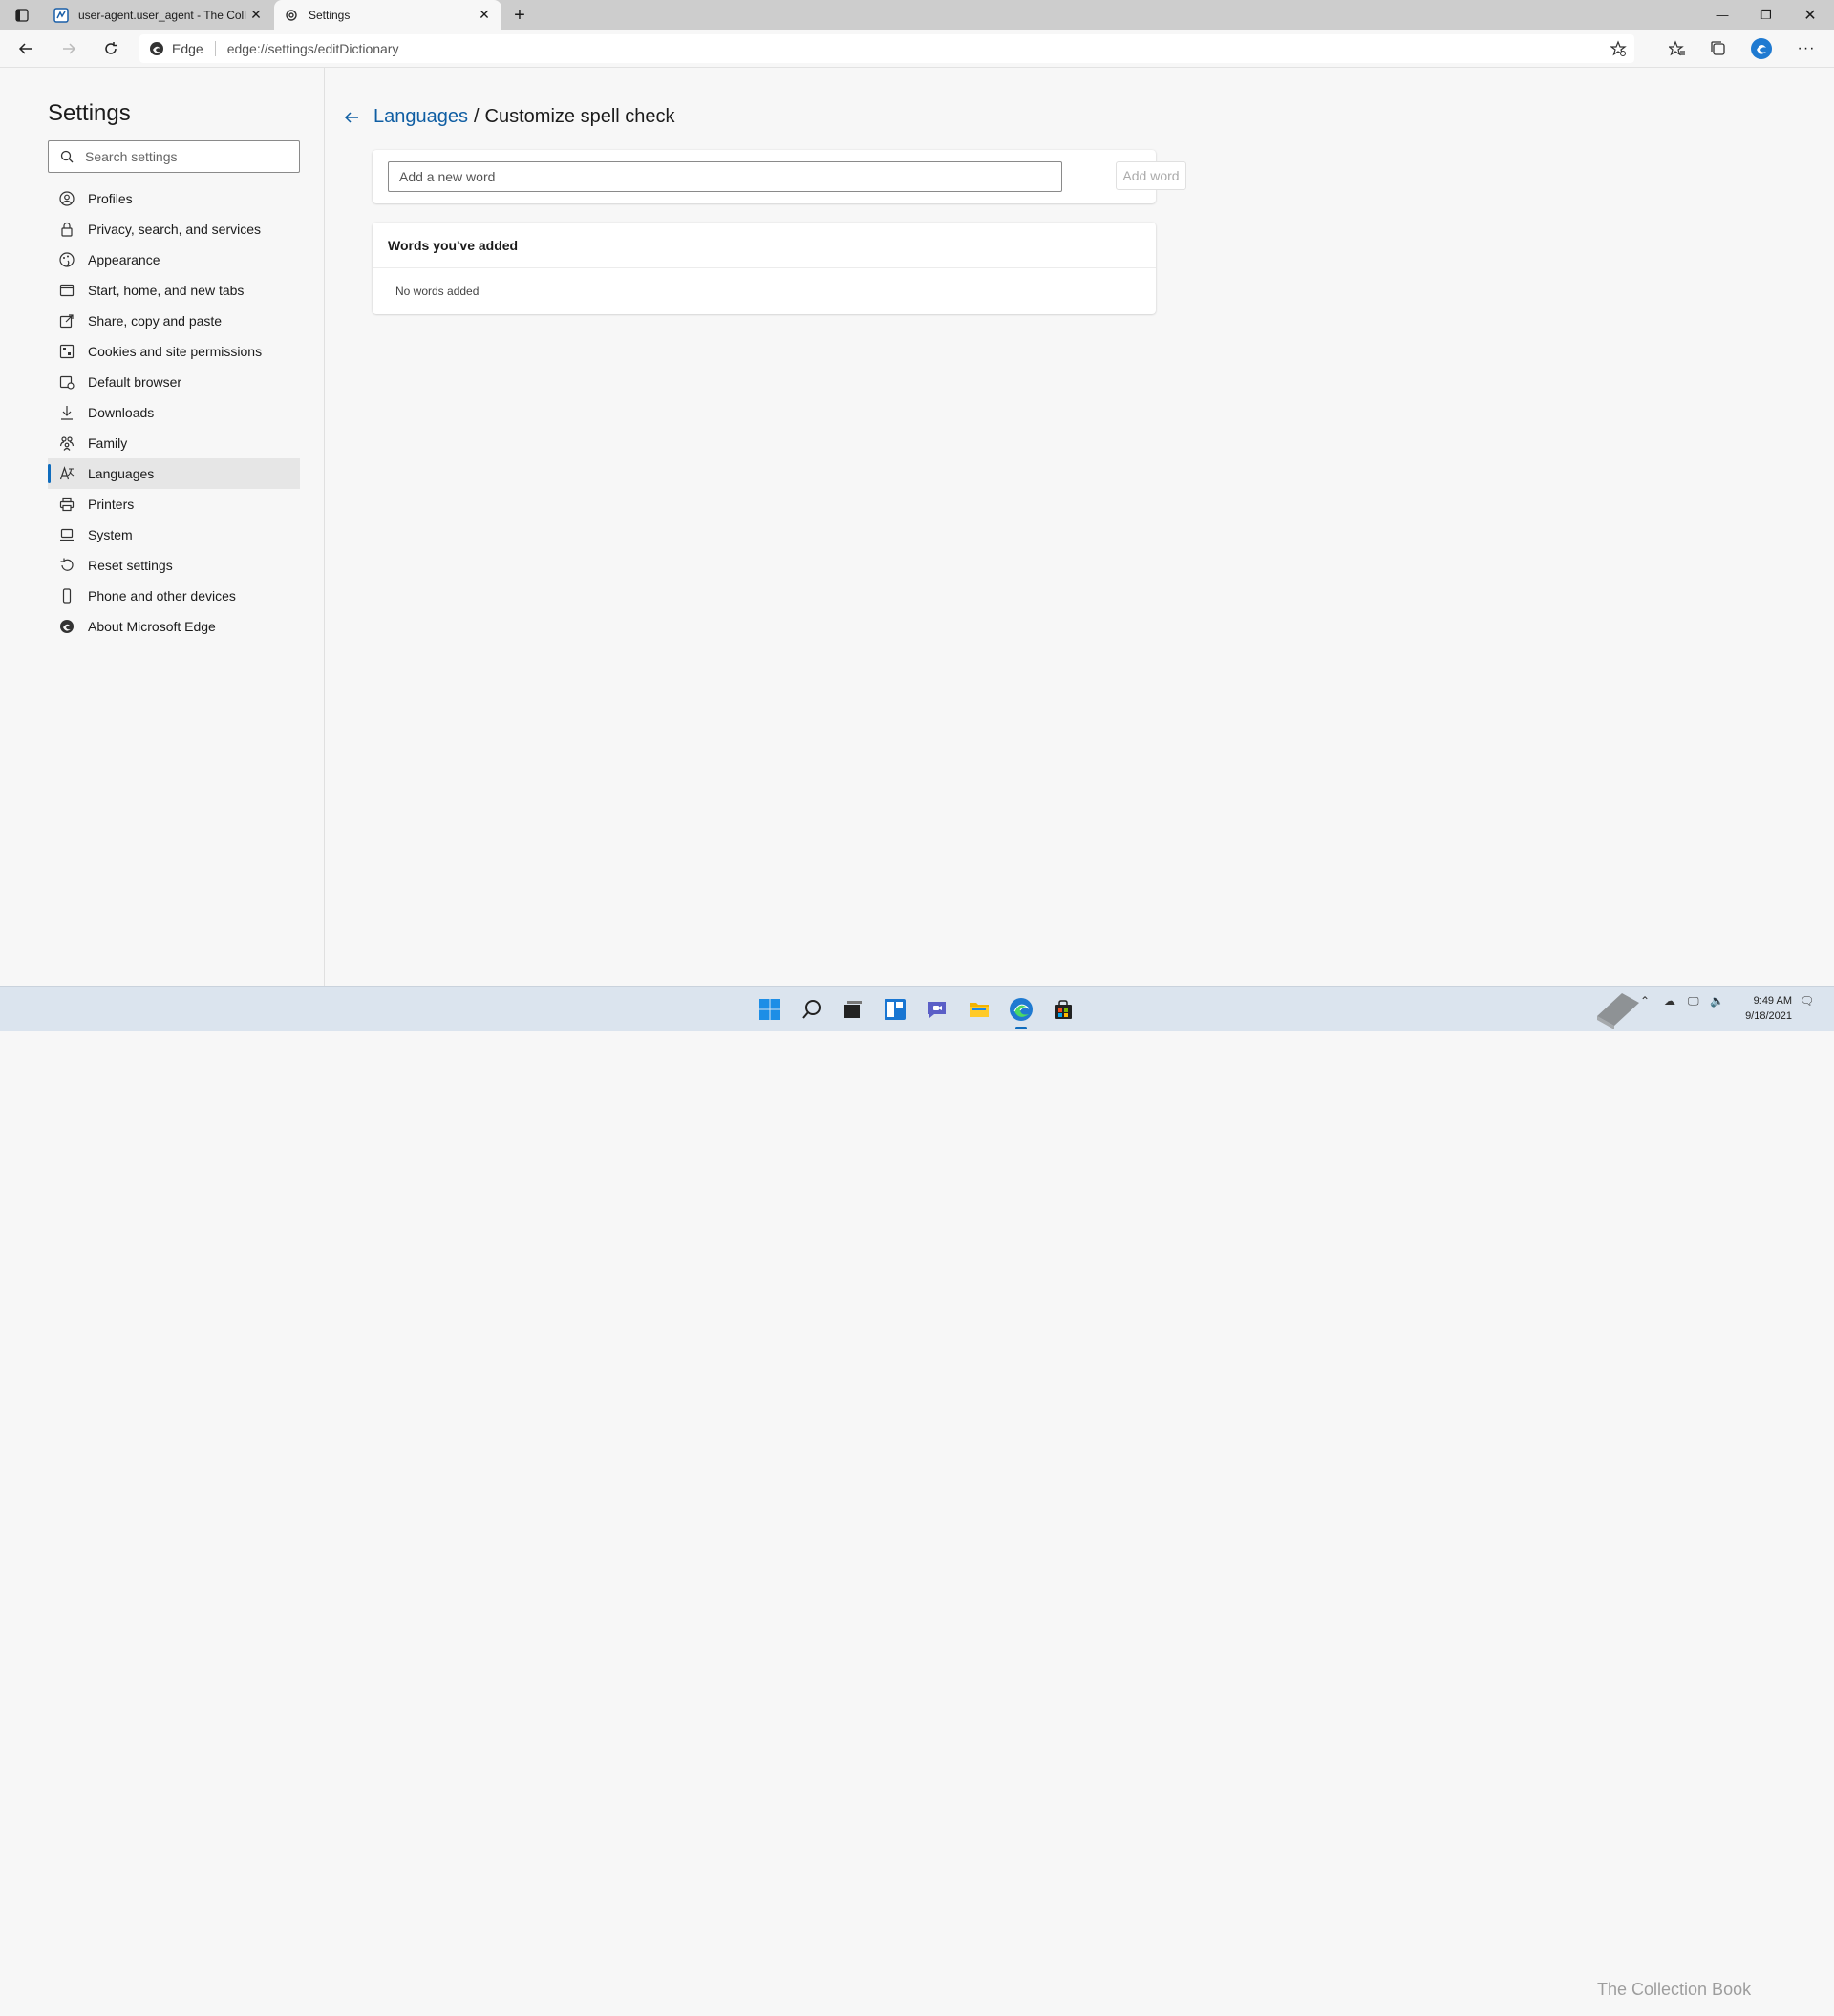  Describe the element at coordinates (1063, 1009) in the screenshot. I see `store-button` at that location.